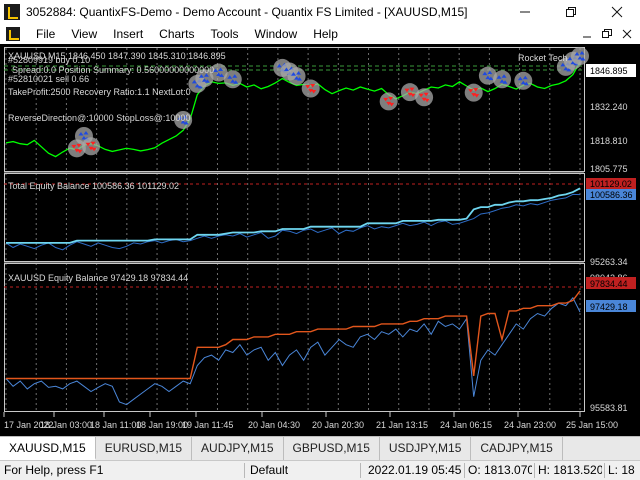  I want to click on mdi-restore-icon, so click(607, 34).